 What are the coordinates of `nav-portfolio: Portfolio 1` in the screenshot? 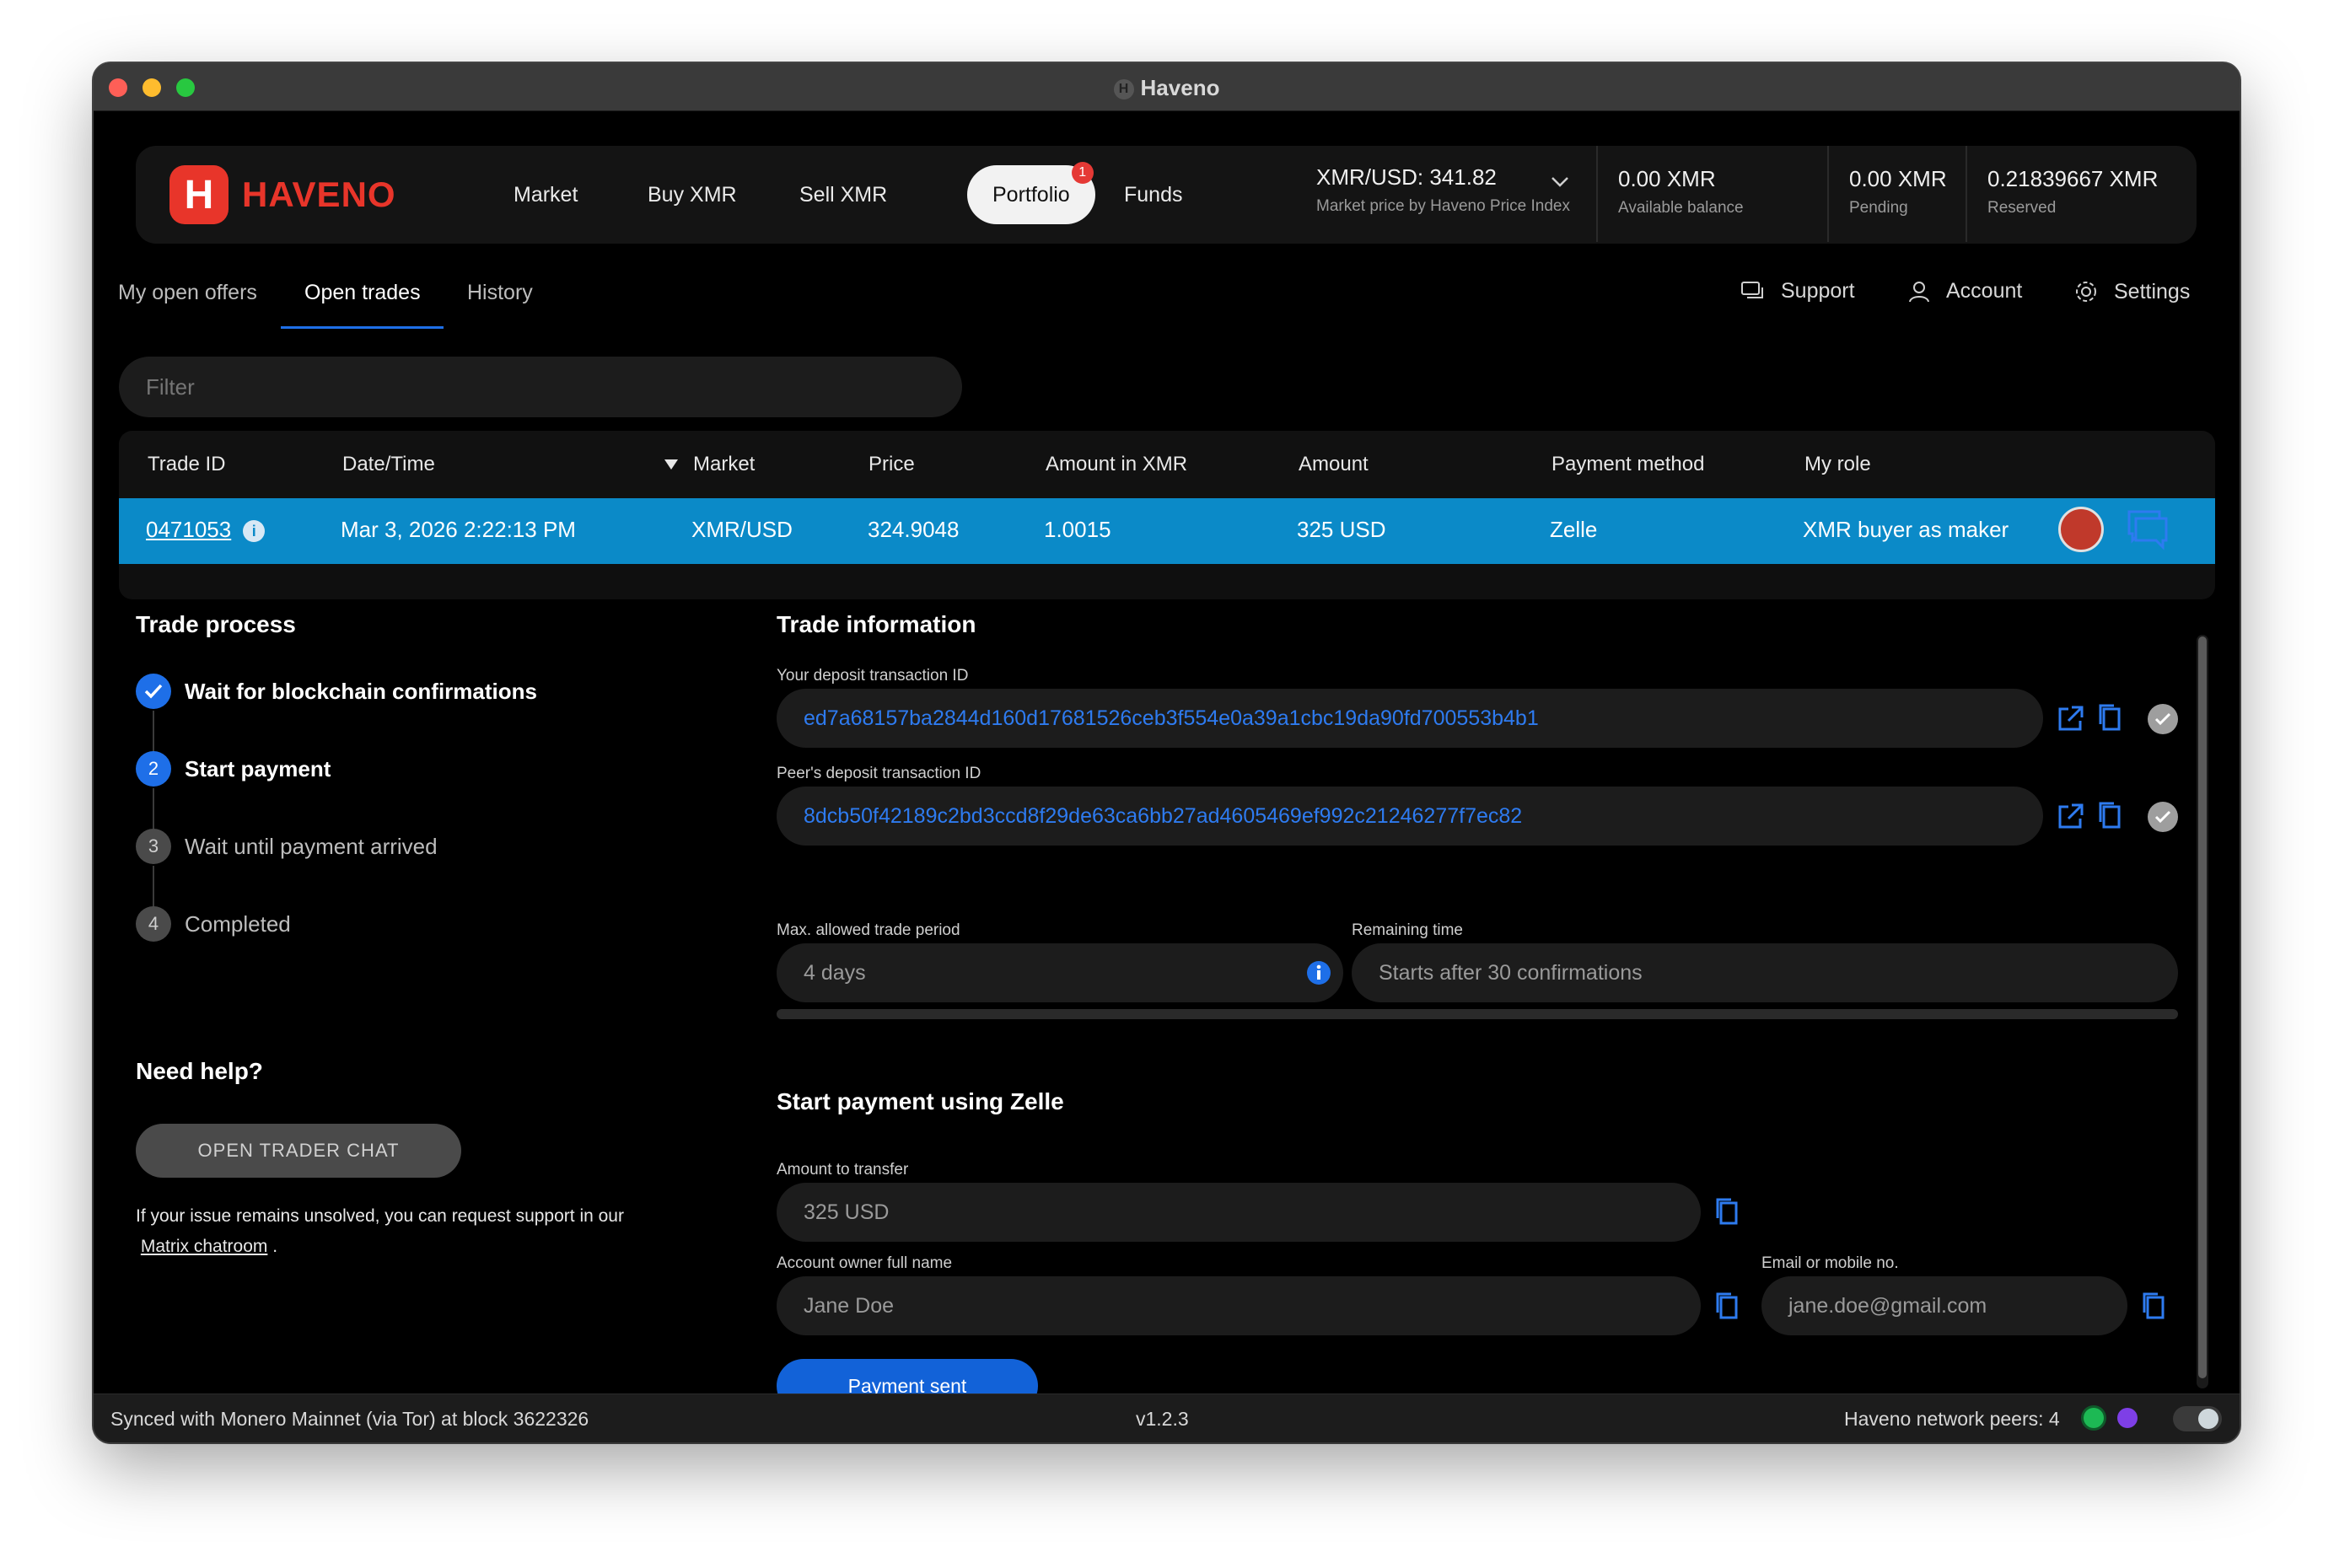 It's located at (1031, 193).